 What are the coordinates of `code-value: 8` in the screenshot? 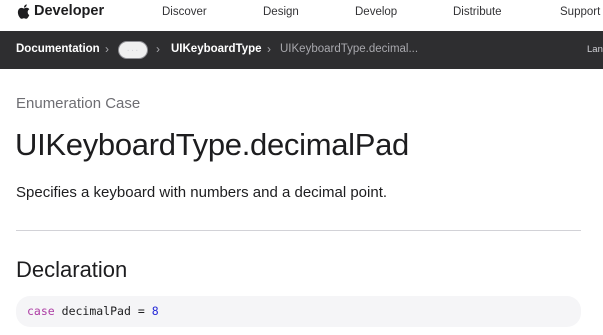 It's located at (155, 311).